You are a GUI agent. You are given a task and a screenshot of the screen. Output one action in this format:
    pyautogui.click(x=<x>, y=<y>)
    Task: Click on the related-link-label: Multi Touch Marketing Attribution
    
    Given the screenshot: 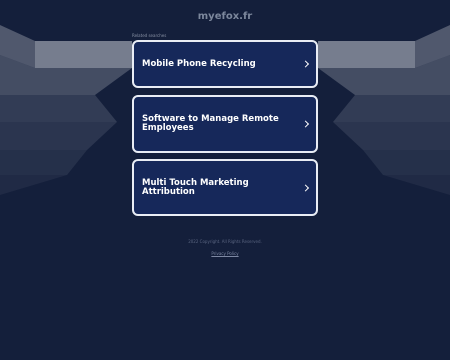 What is the action you would take?
    pyautogui.click(x=195, y=187)
    